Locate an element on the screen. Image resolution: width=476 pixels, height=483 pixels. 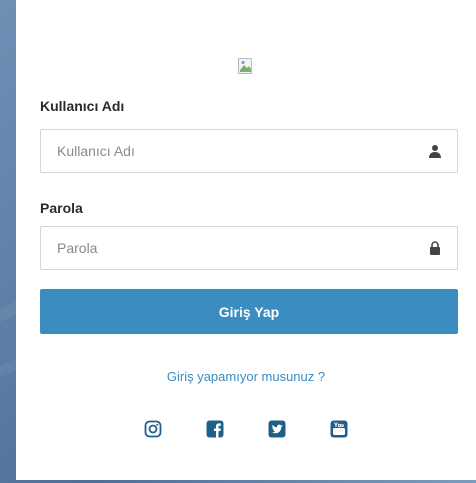
password-label: Parola is located at coordinates (61, 208).